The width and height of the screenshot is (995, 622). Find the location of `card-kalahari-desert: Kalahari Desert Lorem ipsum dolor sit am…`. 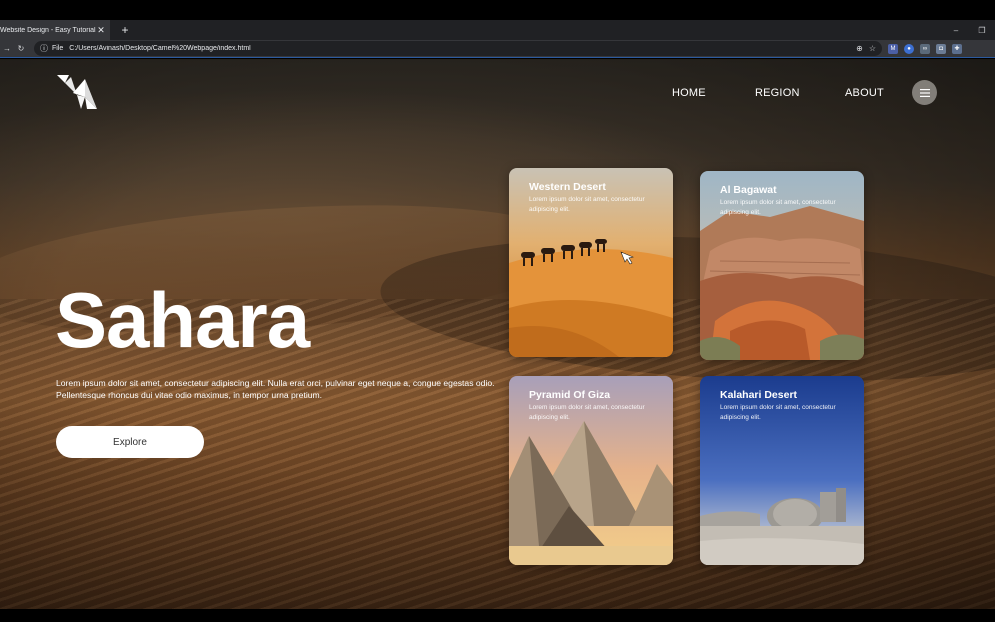

card-kalahari-desert: Kalahari Desert Lorem ipsum dolor sit am… is located at coordinates (782, 470).